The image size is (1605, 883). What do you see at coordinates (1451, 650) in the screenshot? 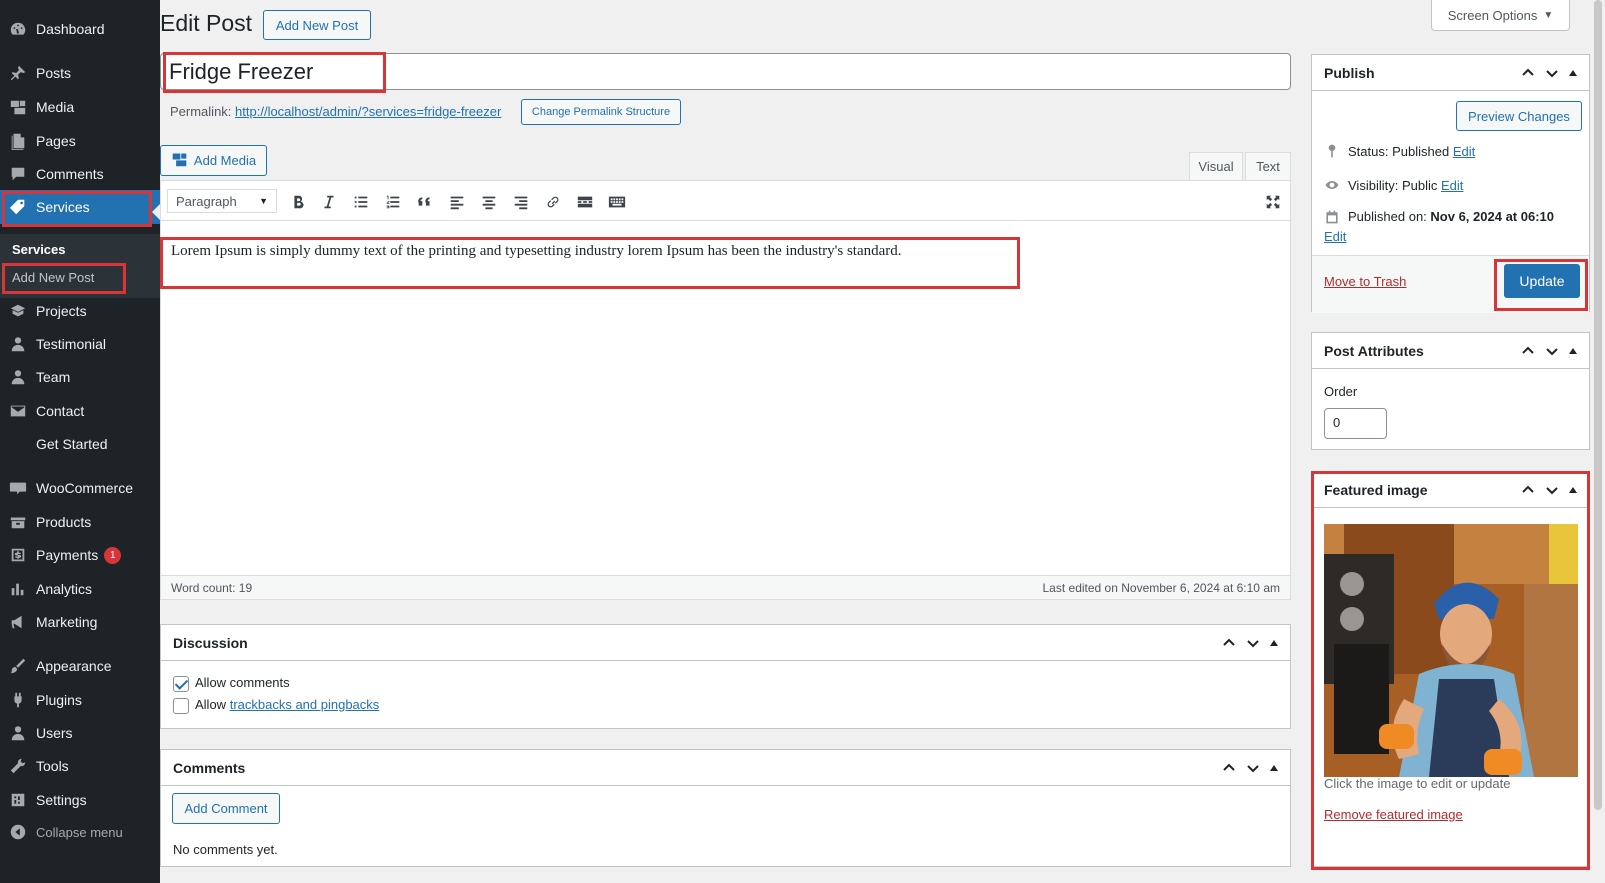
I see `featured-image-thumbnail` at bounding box center [1451, 650].